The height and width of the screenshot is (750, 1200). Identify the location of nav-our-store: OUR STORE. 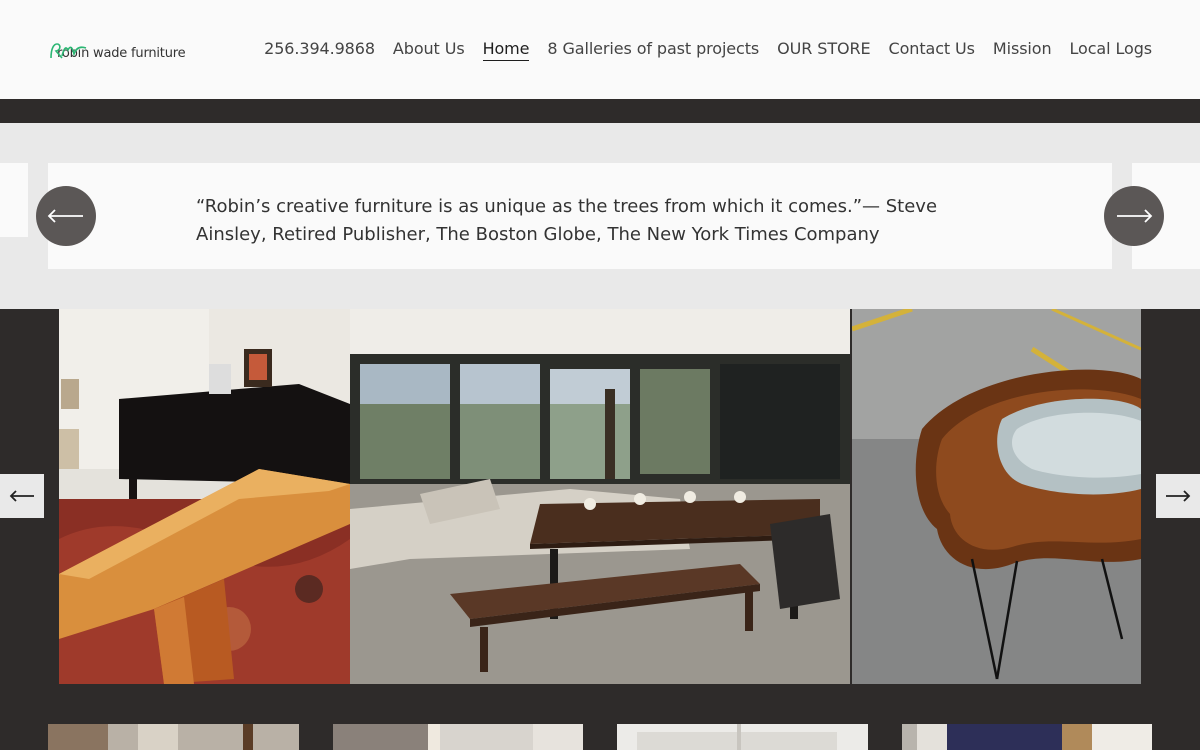
(823, 49).